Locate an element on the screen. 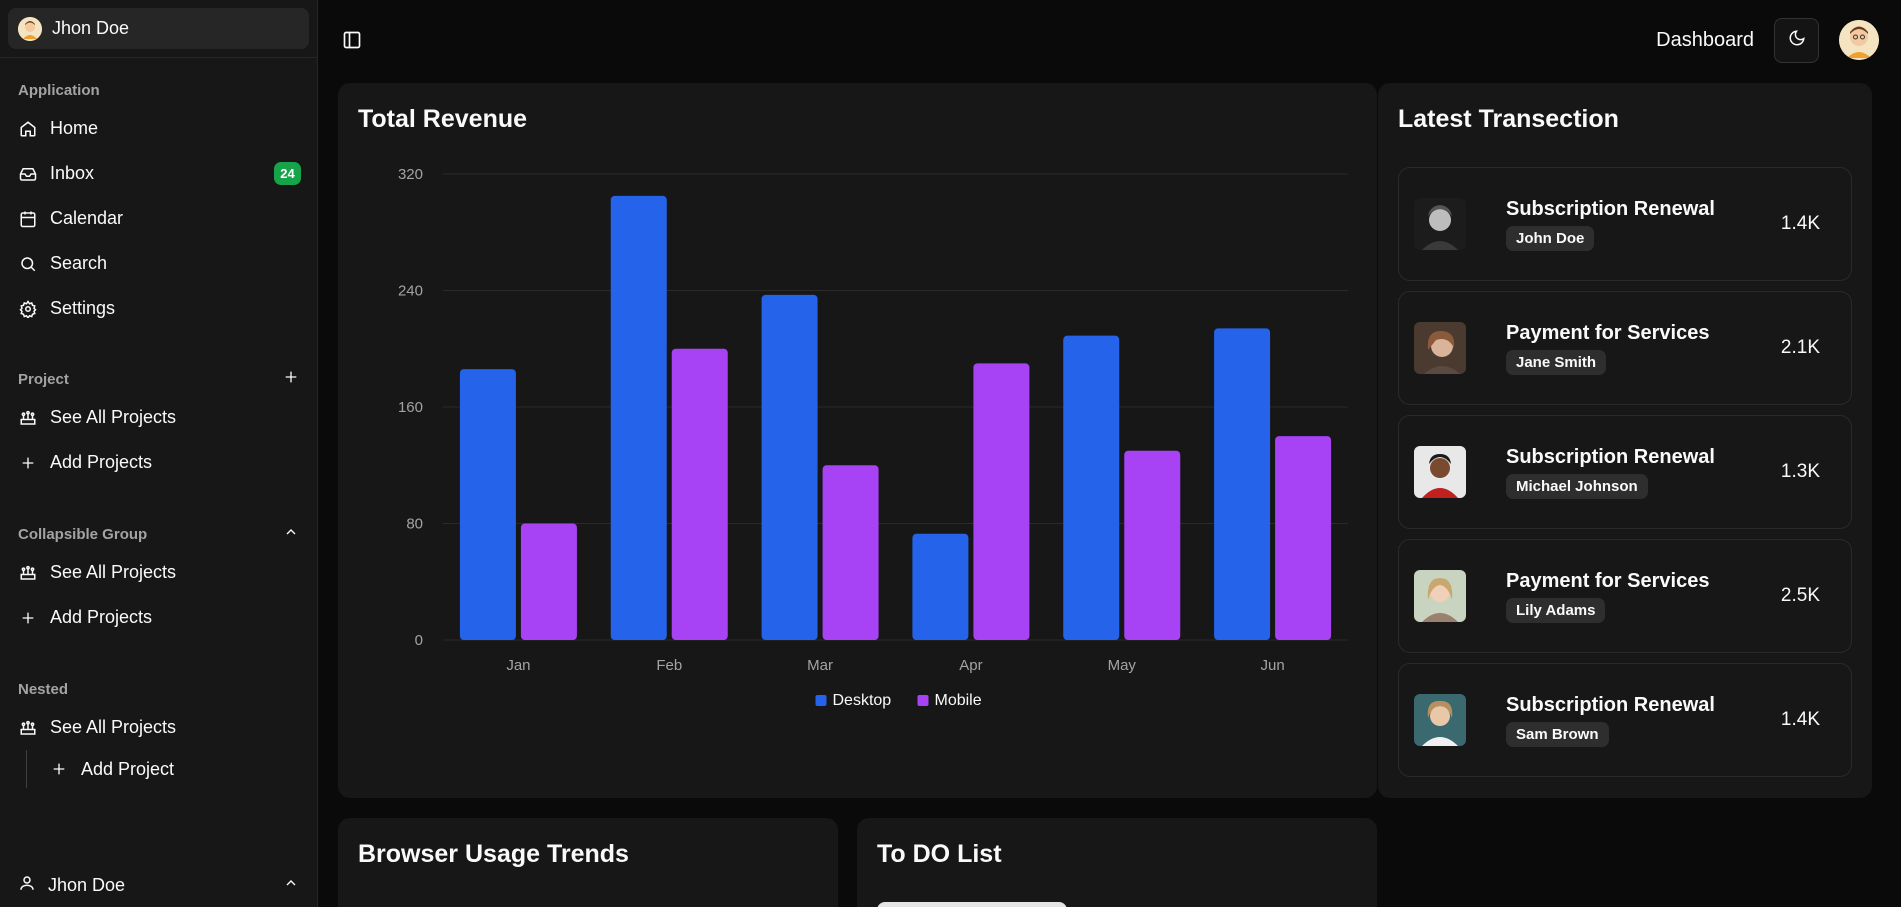 The height and width of the screenshot is (907, 1901). sidebar-item-add-project: Add Project is located at coordinates (172, 769).